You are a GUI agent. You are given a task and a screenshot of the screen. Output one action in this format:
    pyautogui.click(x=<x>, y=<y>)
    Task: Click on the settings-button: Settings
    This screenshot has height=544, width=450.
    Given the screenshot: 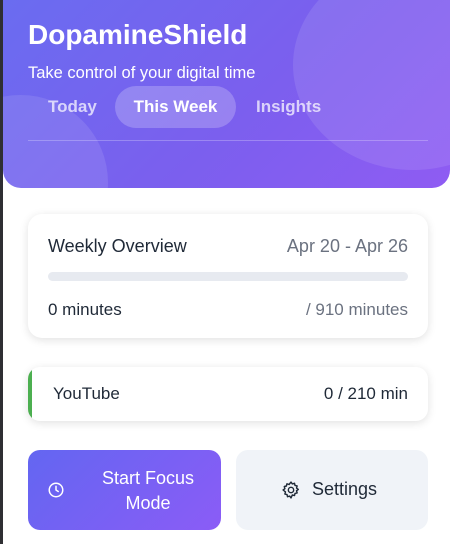 What is the action you would take?
    pyautogui.click(x=332, y=490)
    